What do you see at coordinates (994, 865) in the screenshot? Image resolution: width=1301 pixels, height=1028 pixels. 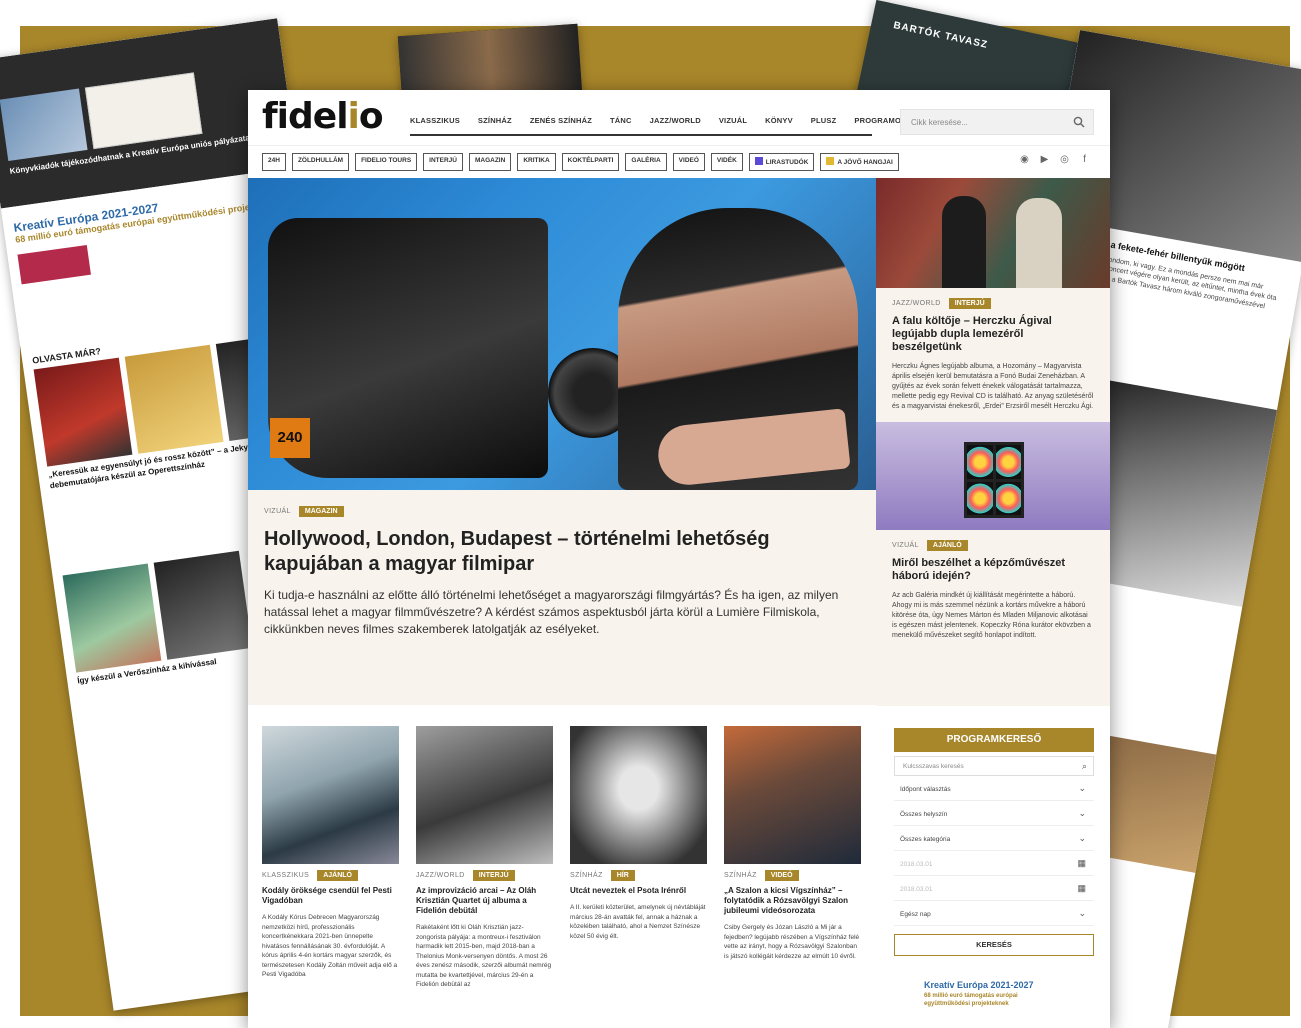 I see `date-from-field: 2018.03.01 ▦` at bounding box center [994, 865].